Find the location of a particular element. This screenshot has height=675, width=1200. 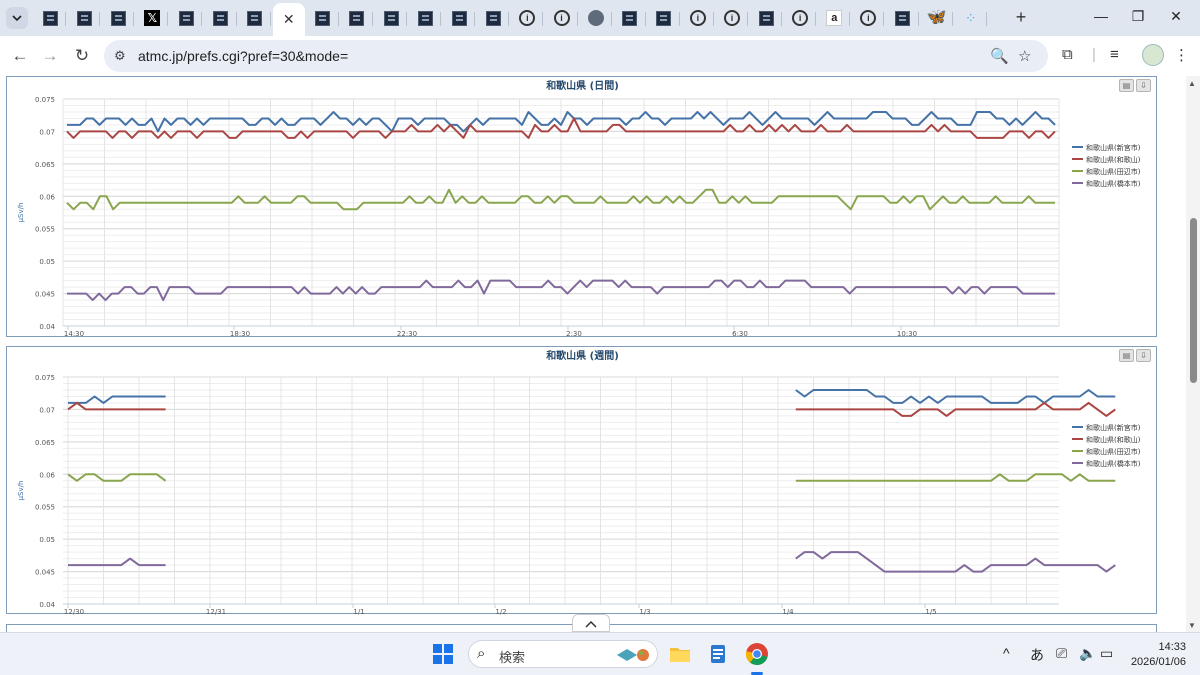

menu-kebab-icon: ⋮ is located at coordinates (1181, 55).